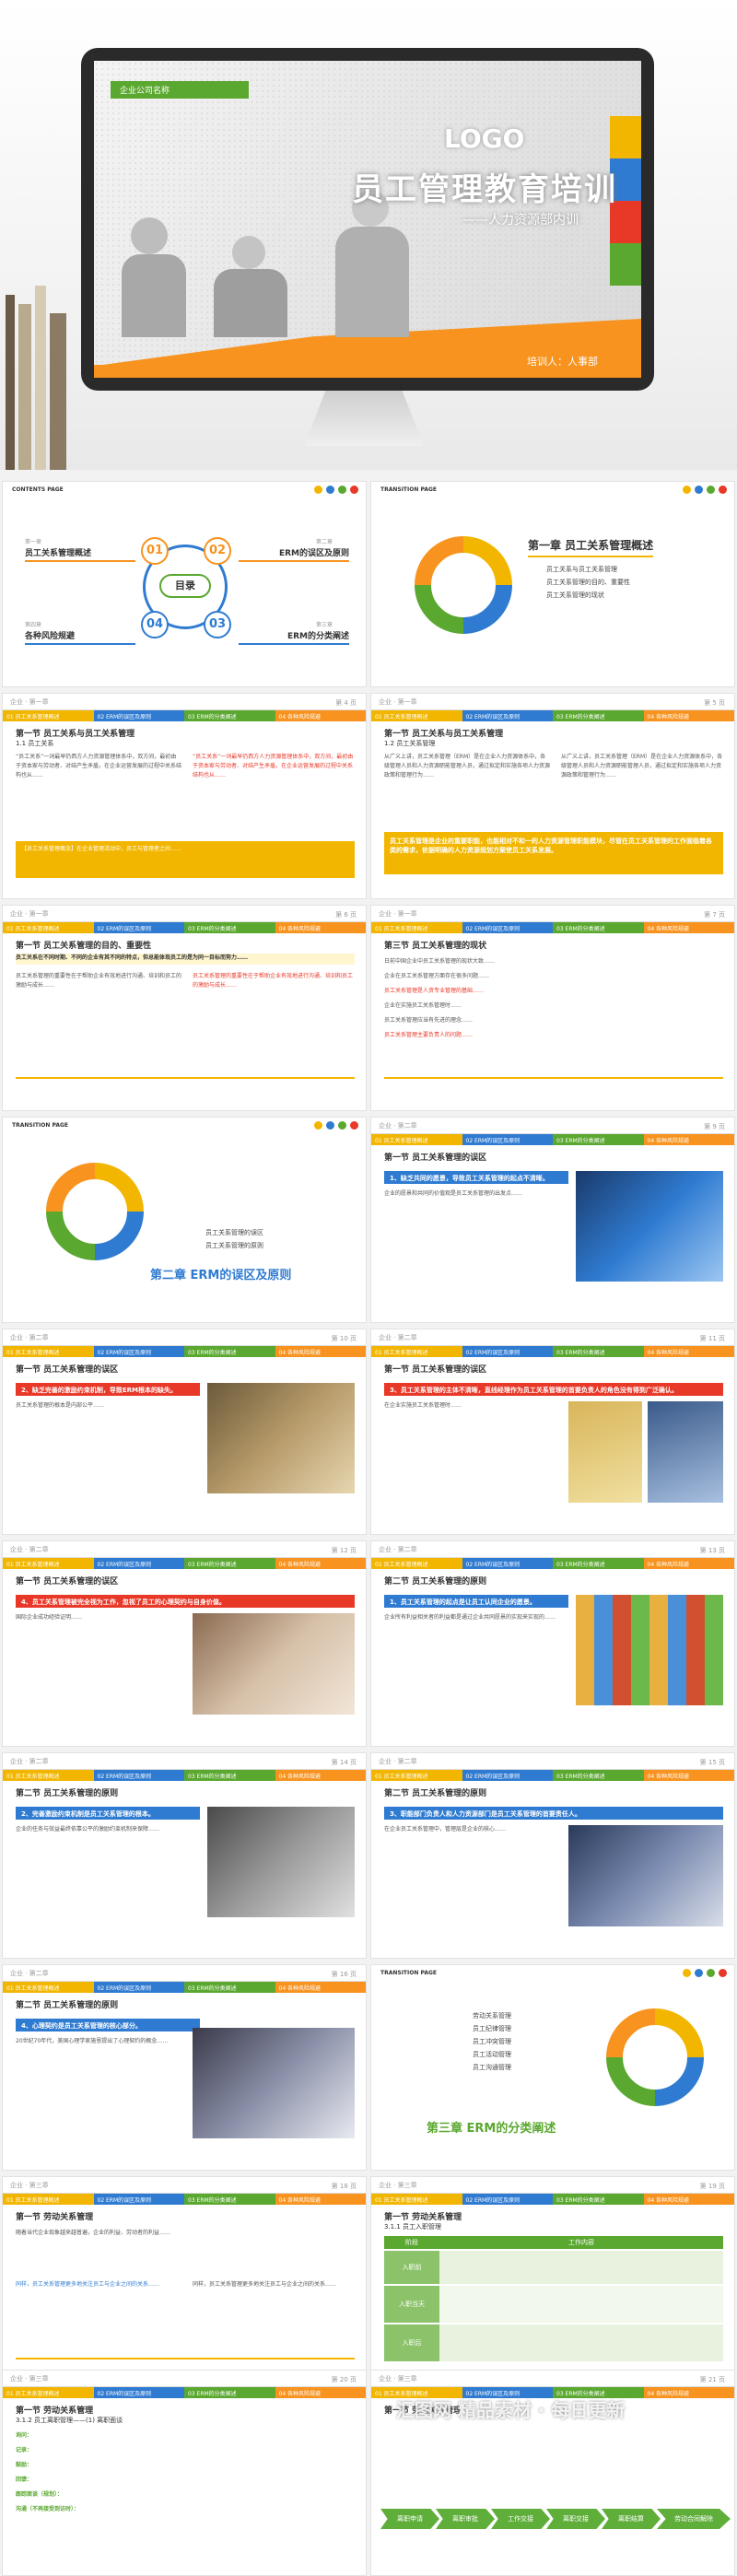  I want to click on team-photo, so click(274, 2083).